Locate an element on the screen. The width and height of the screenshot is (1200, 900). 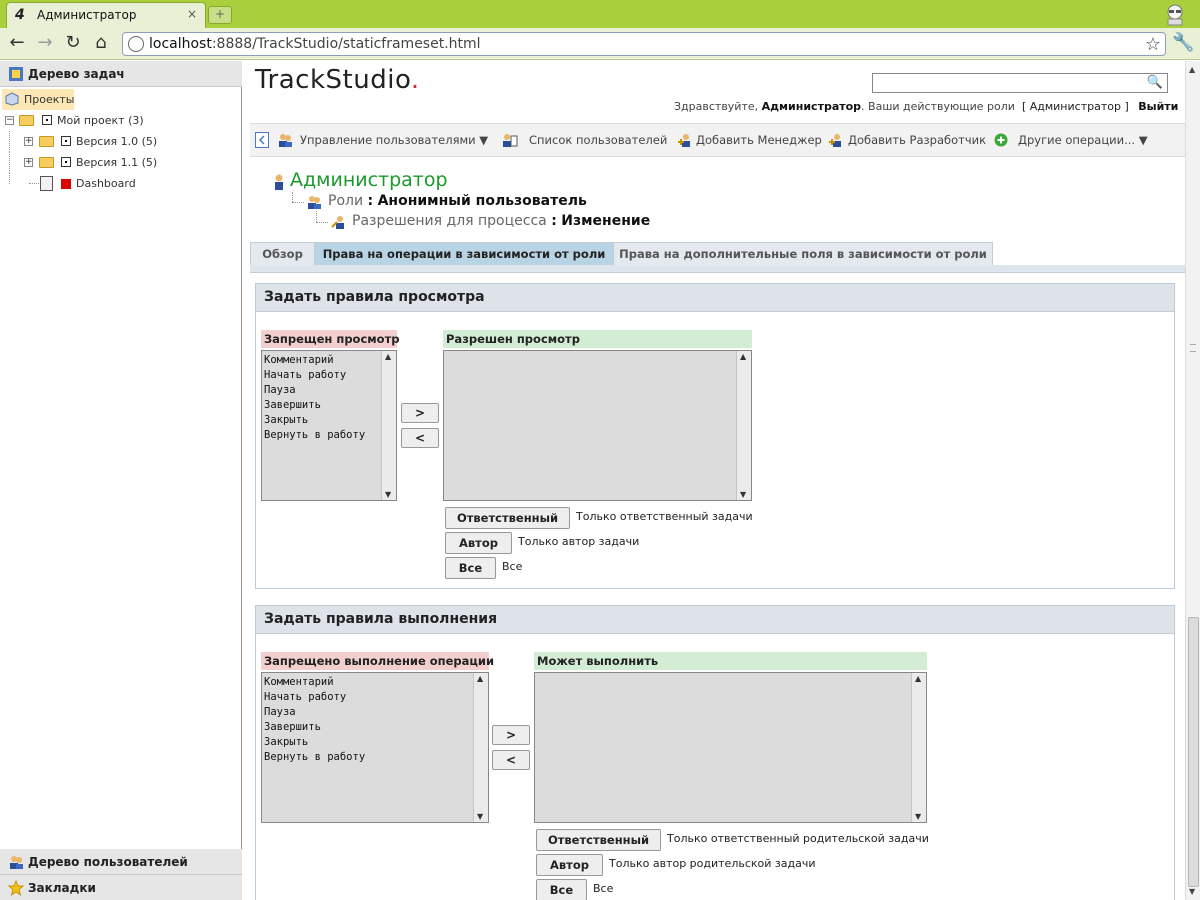
tree-item-dashboard: Dashboard is located at coordinates (121, 183).